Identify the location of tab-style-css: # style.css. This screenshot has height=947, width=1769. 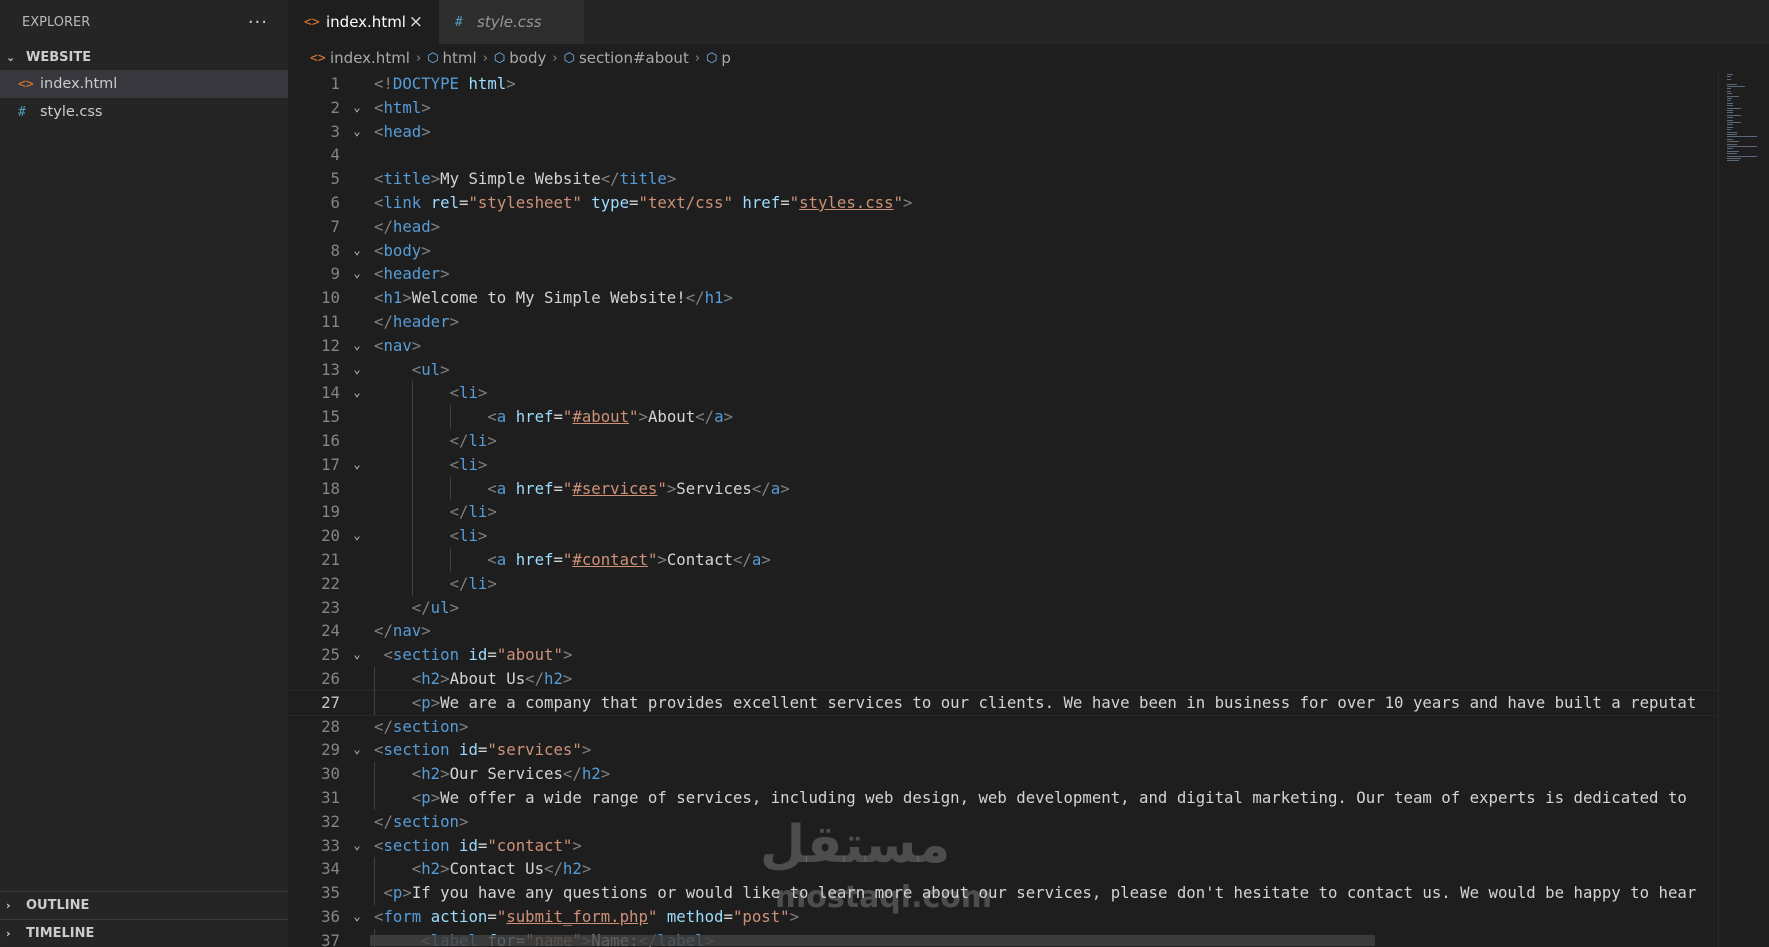
(511, 22).